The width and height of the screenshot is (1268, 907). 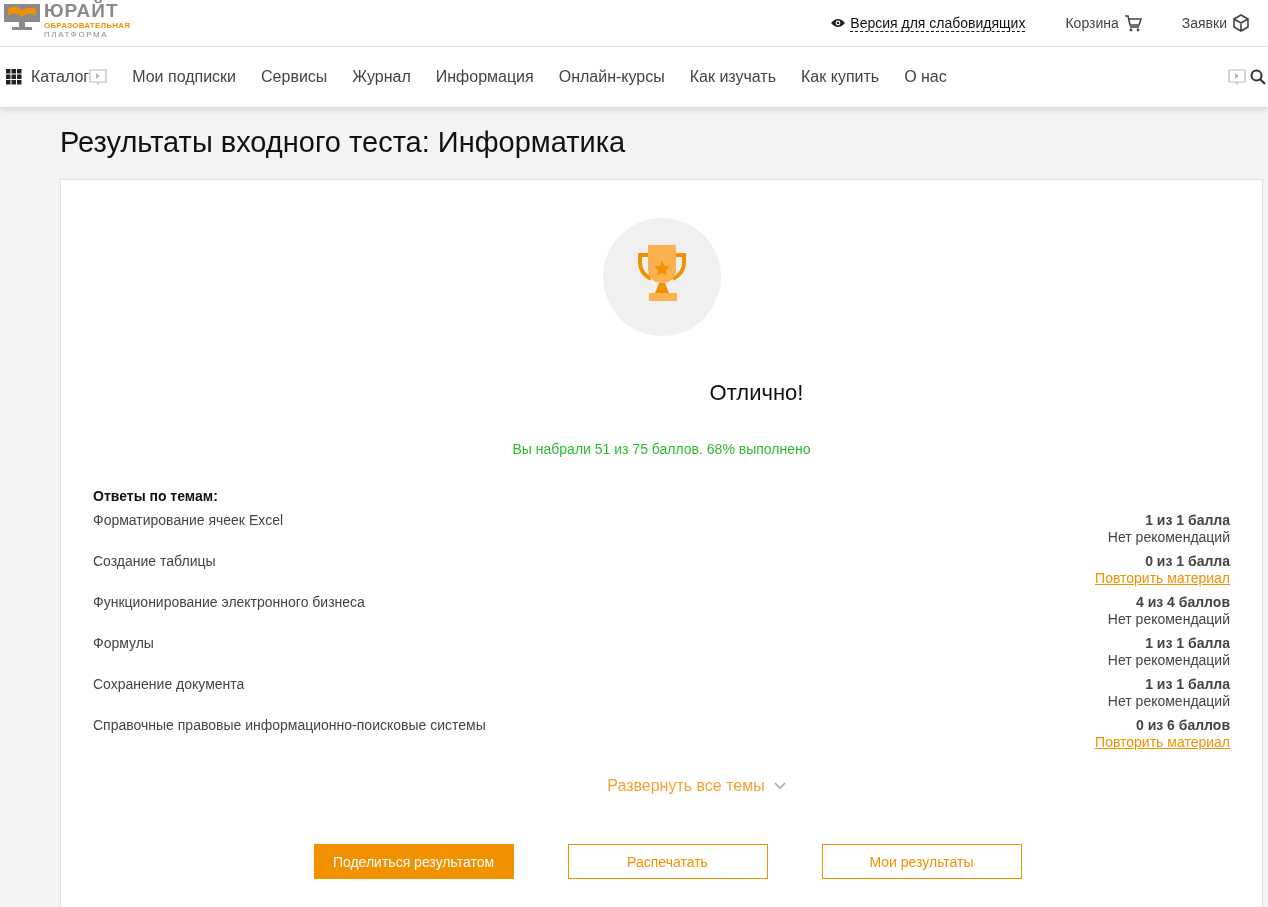 What do you see at coordinates (154, 562) in the screenshot?
I see `topic-name: Создание таблицы` at bounding box center [154, 562].